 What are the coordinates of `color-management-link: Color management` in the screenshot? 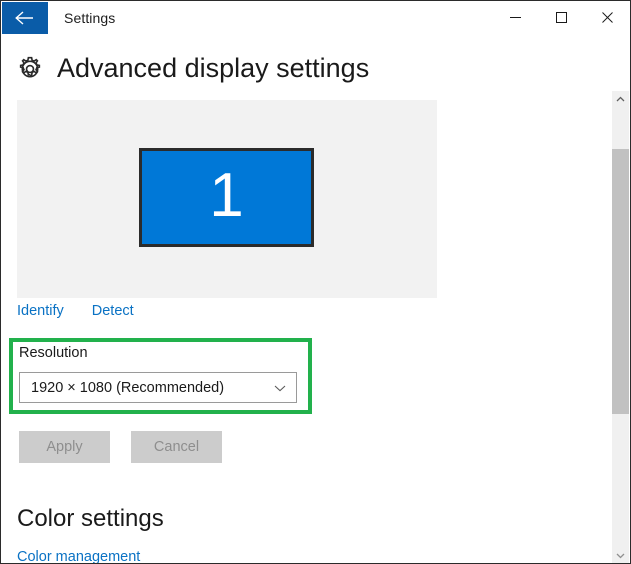 It's located at (78, 556).